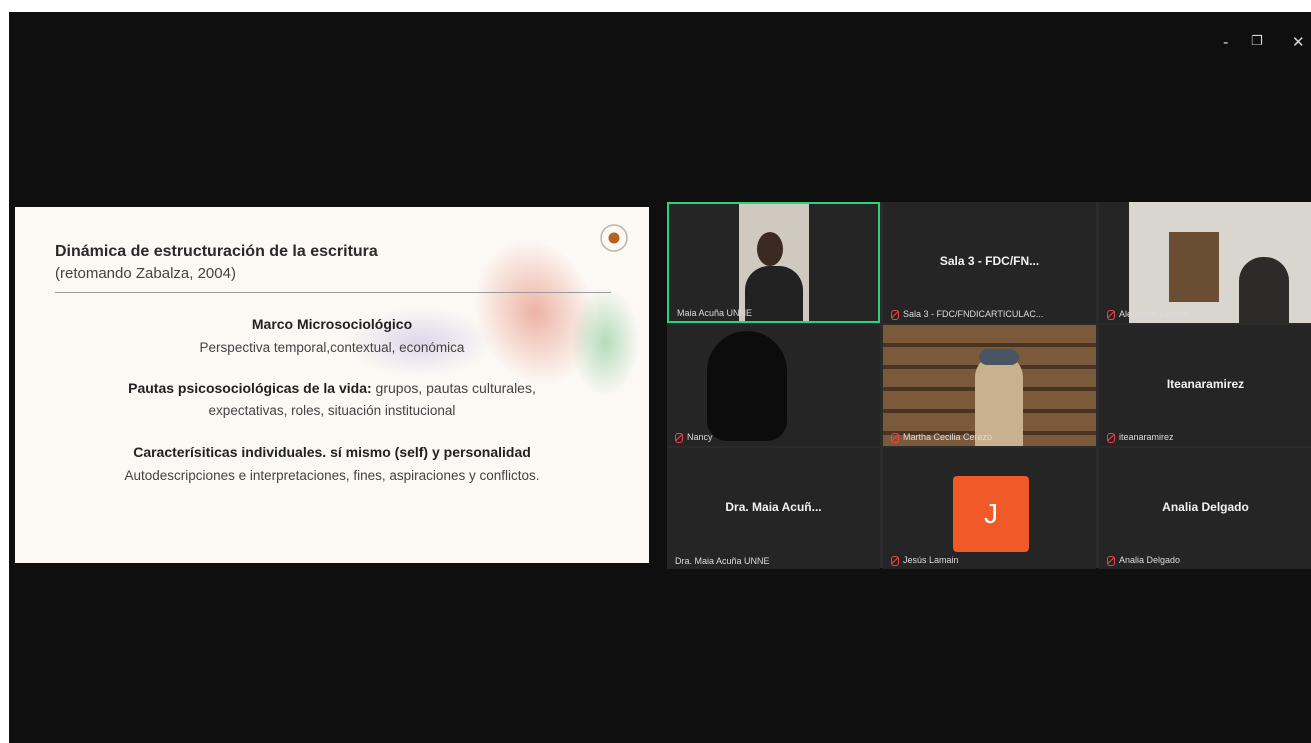 Image resolution: width=1311 pixels, height=743 pixels. I want to click on participant-tile: J Jesús Lamain, so click(989, 508).